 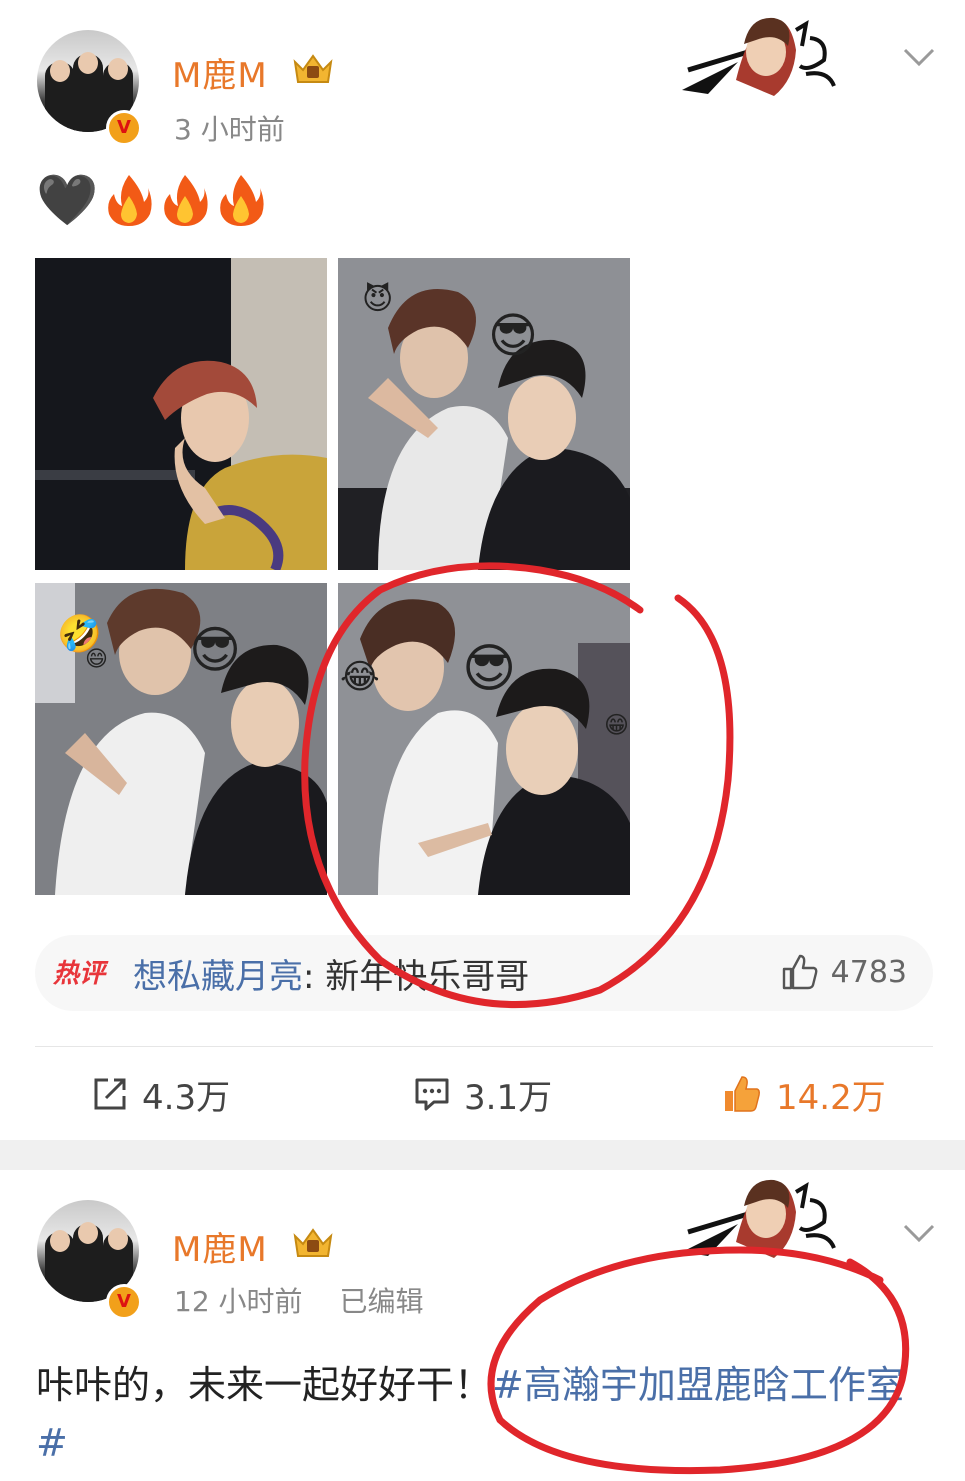 What do you see at coordinates (476, 1414) in the screenshot?
I see `post-content: 咔咔的，未来一起好好干！#高瀚宇加盟鹿晗工作室#` at bounding box center [476, 1414].